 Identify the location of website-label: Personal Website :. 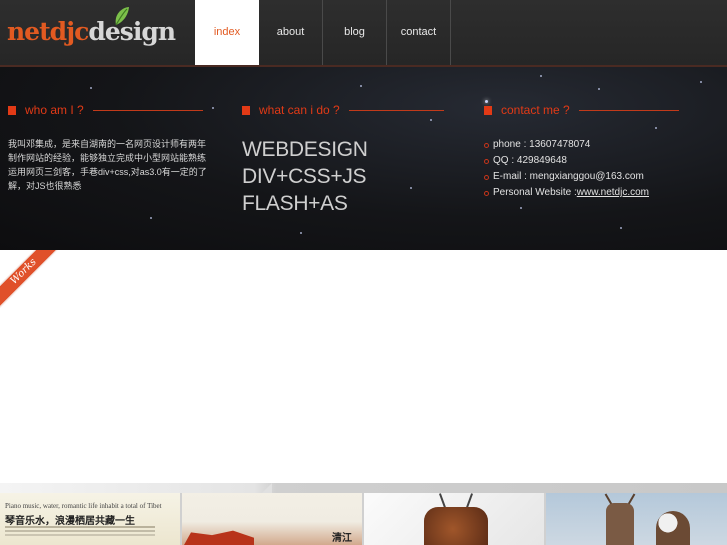
(535, 192).